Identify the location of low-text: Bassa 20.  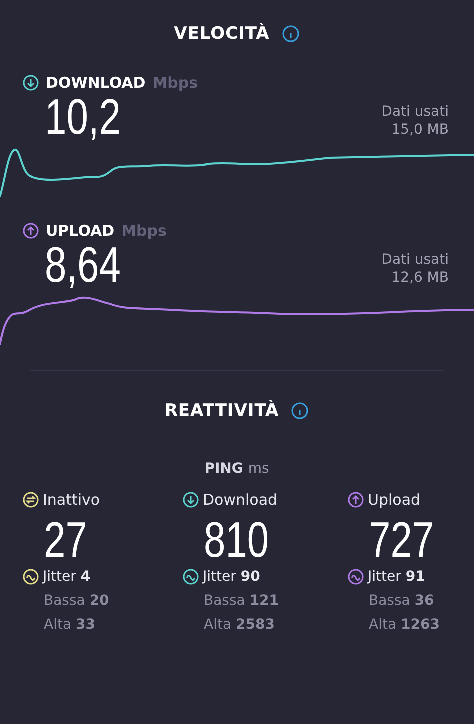
(77, 601).